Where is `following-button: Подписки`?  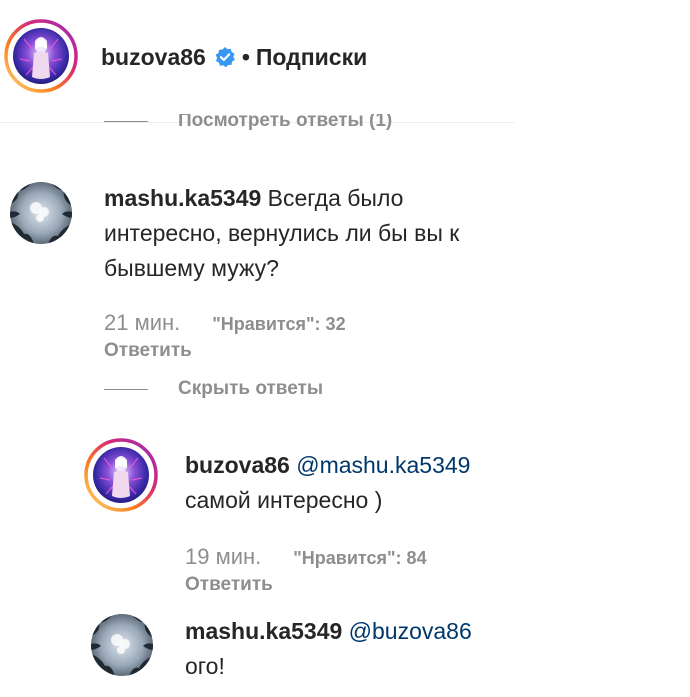 following-button: Подписки is located at coordinates (311, 57).